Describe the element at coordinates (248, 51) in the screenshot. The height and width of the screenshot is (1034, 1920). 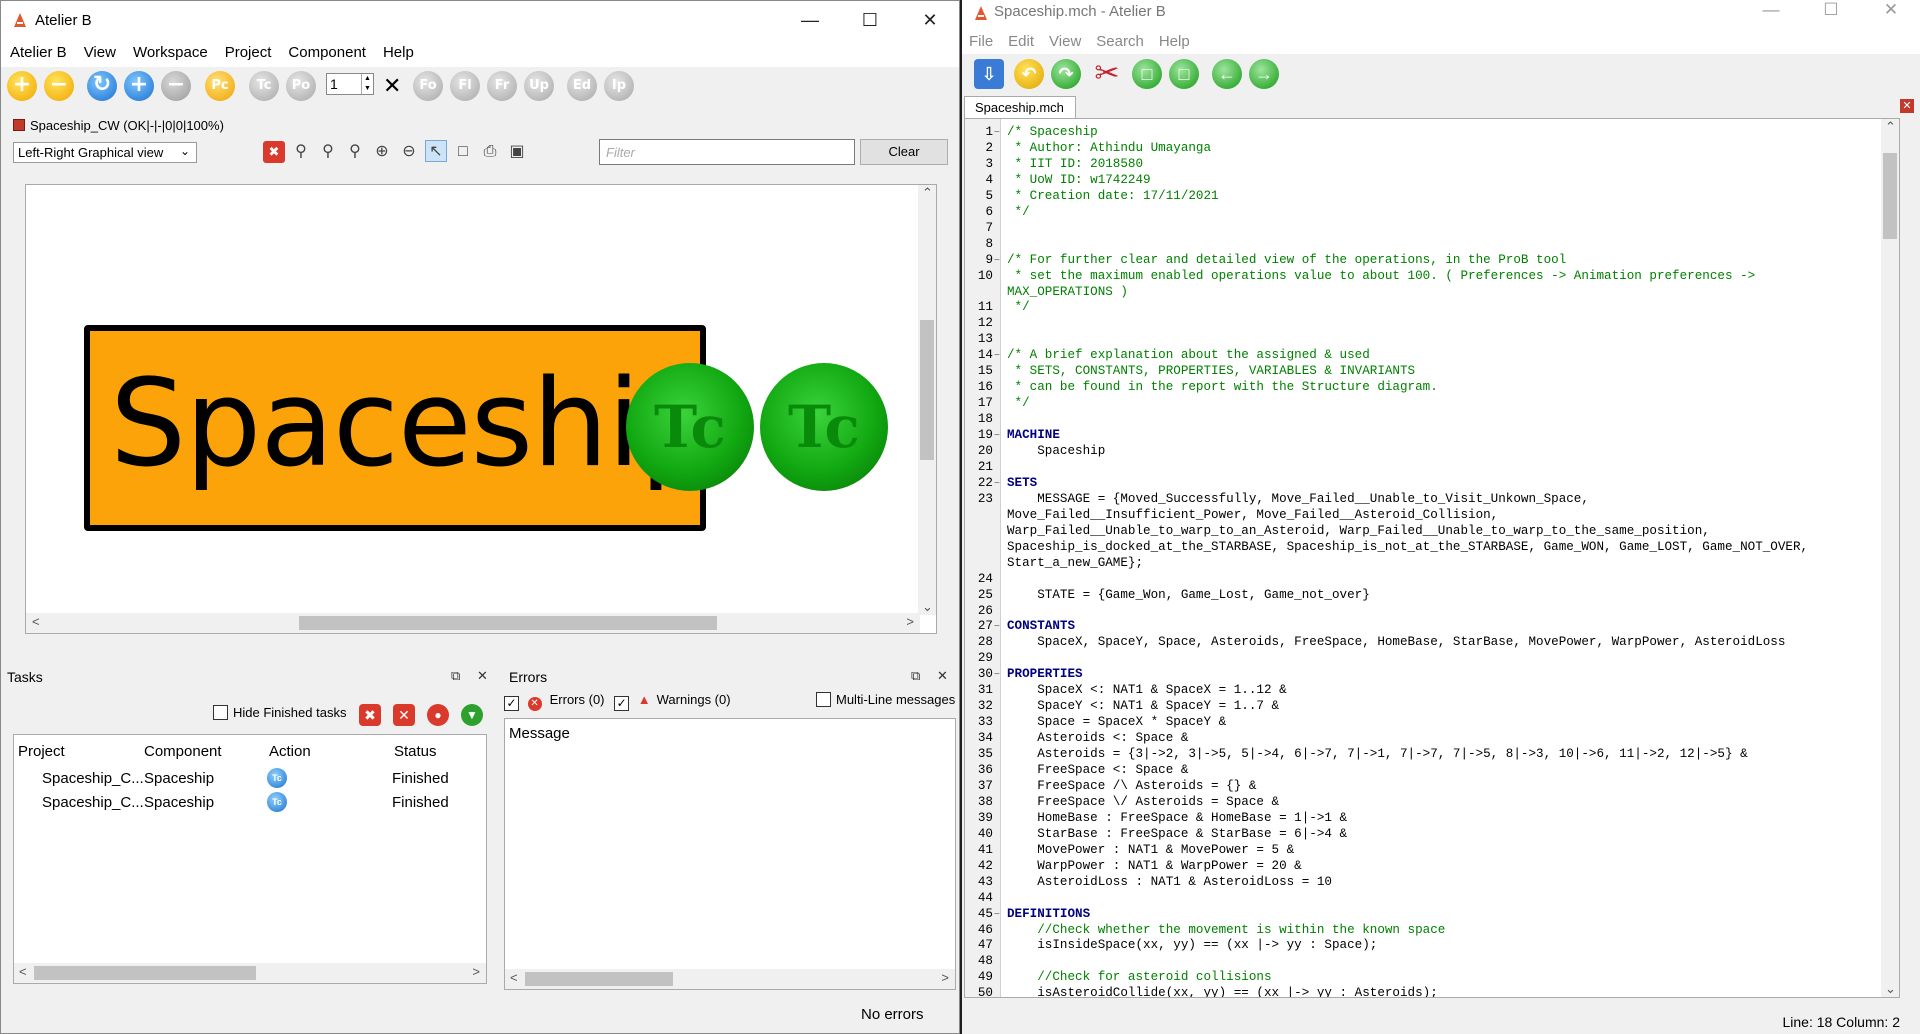
I see `menu-project: Project` at that location.